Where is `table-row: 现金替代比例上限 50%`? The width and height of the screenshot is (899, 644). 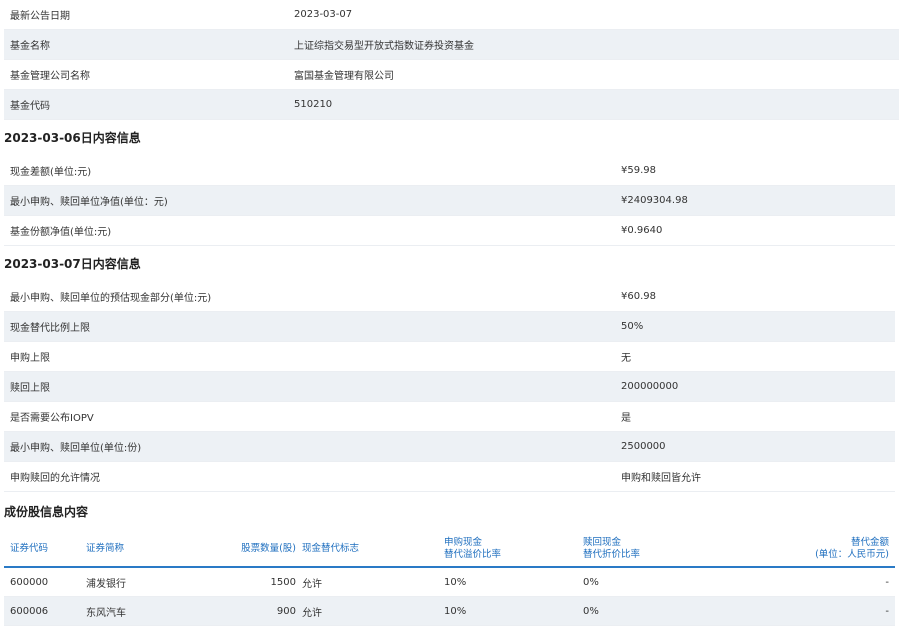 table-row: 现金替代比例上限 50% is located at coordinates (449, 326).